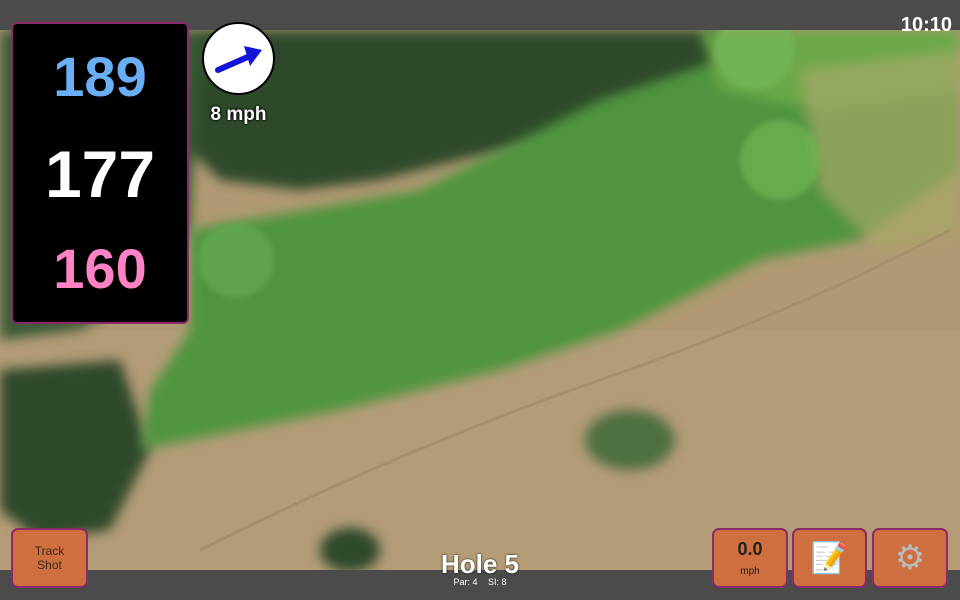 The height and width of the screenshot is (600, 960). Describe the element at coordinates (480, 582) in the screenshot. I see `hole-info: Par: 4 SI: 8` at that location.